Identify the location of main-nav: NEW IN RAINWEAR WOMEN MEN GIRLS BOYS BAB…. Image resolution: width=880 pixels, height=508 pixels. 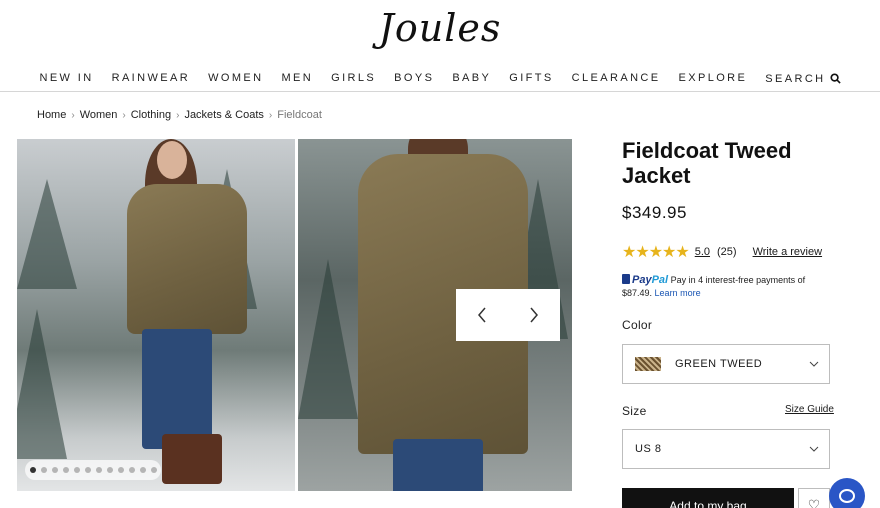
(440, 79).